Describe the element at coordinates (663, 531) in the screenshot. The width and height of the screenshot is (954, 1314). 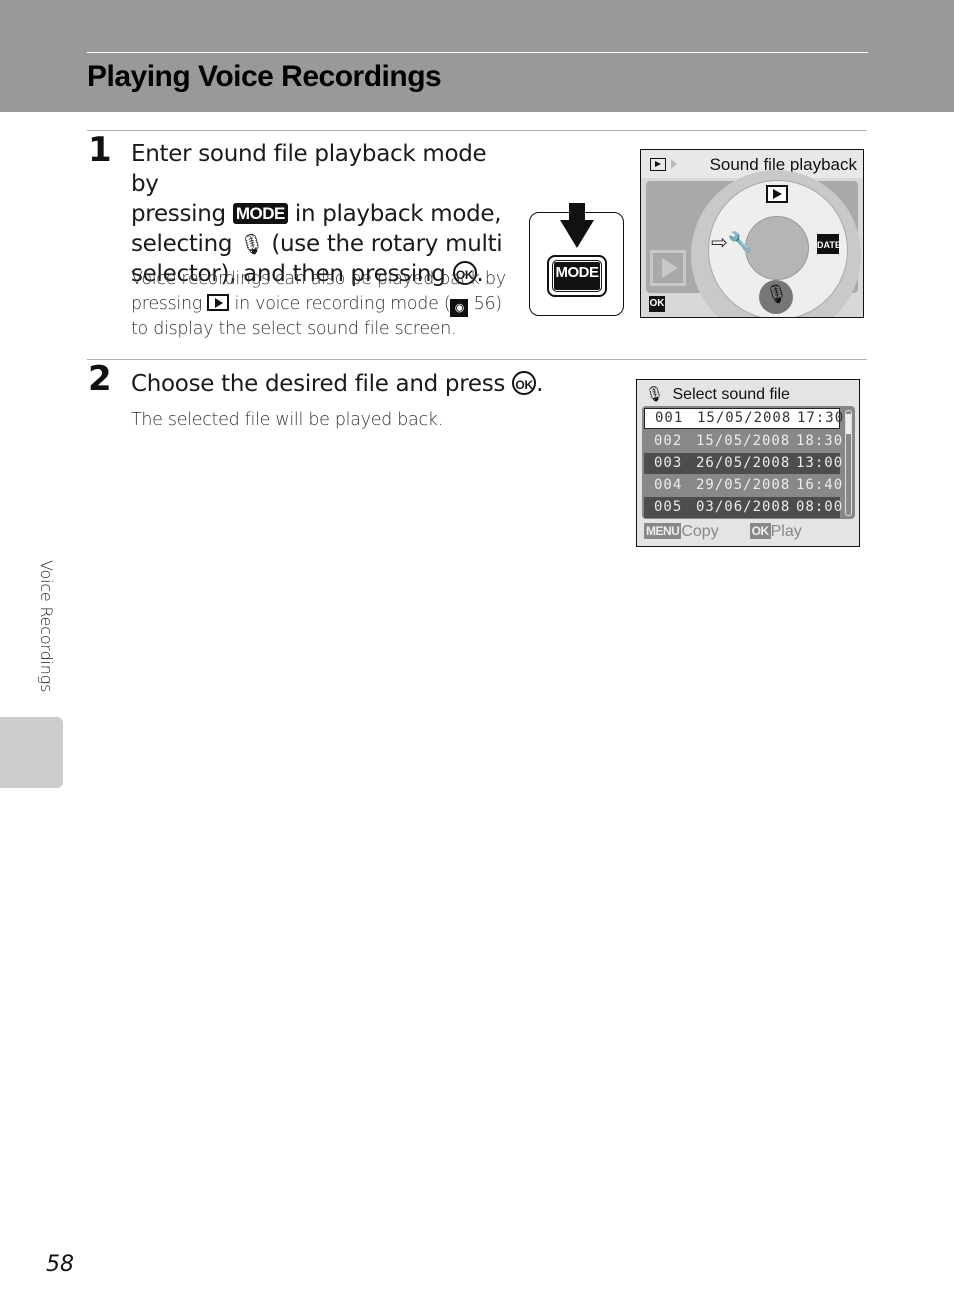
I see `menu-key-icon: MENU` at that location.